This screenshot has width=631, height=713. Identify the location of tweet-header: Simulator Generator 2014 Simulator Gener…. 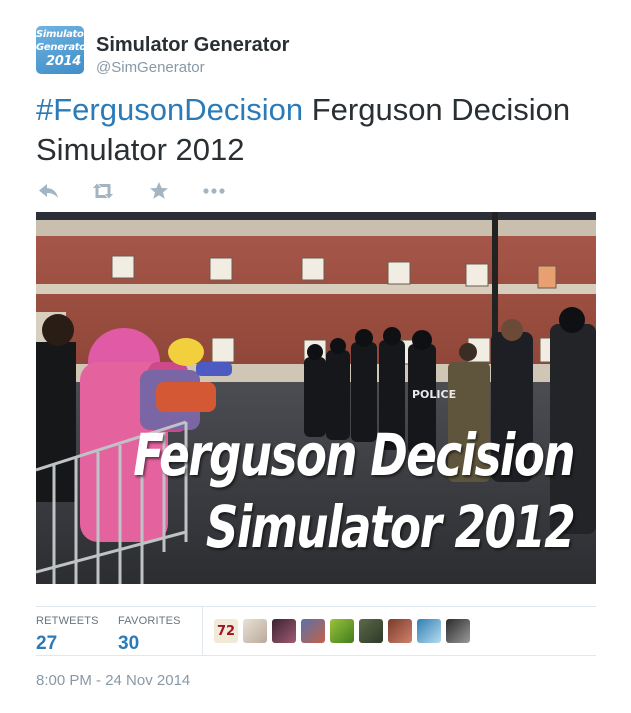
(316, 51).